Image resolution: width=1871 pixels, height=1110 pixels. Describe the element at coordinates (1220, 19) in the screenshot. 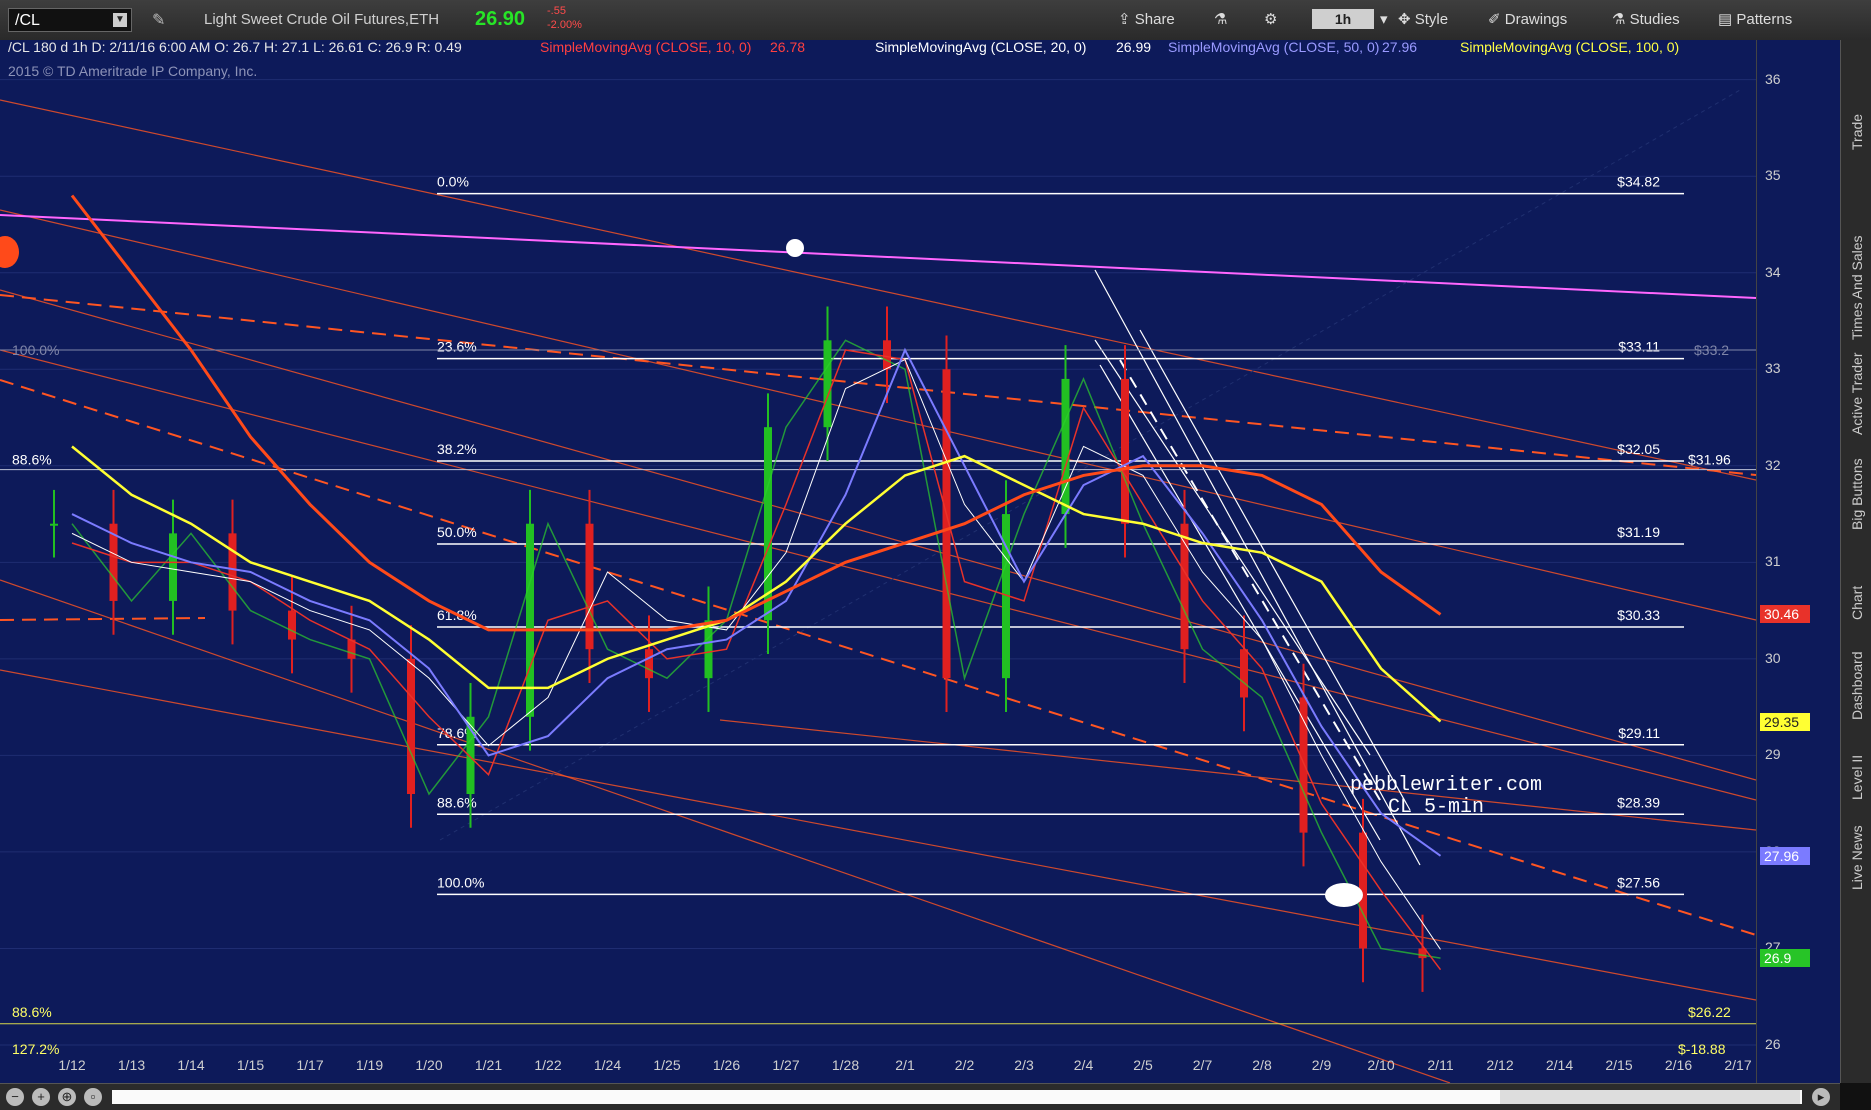

I see `flask-icon: ⚗` at that location.